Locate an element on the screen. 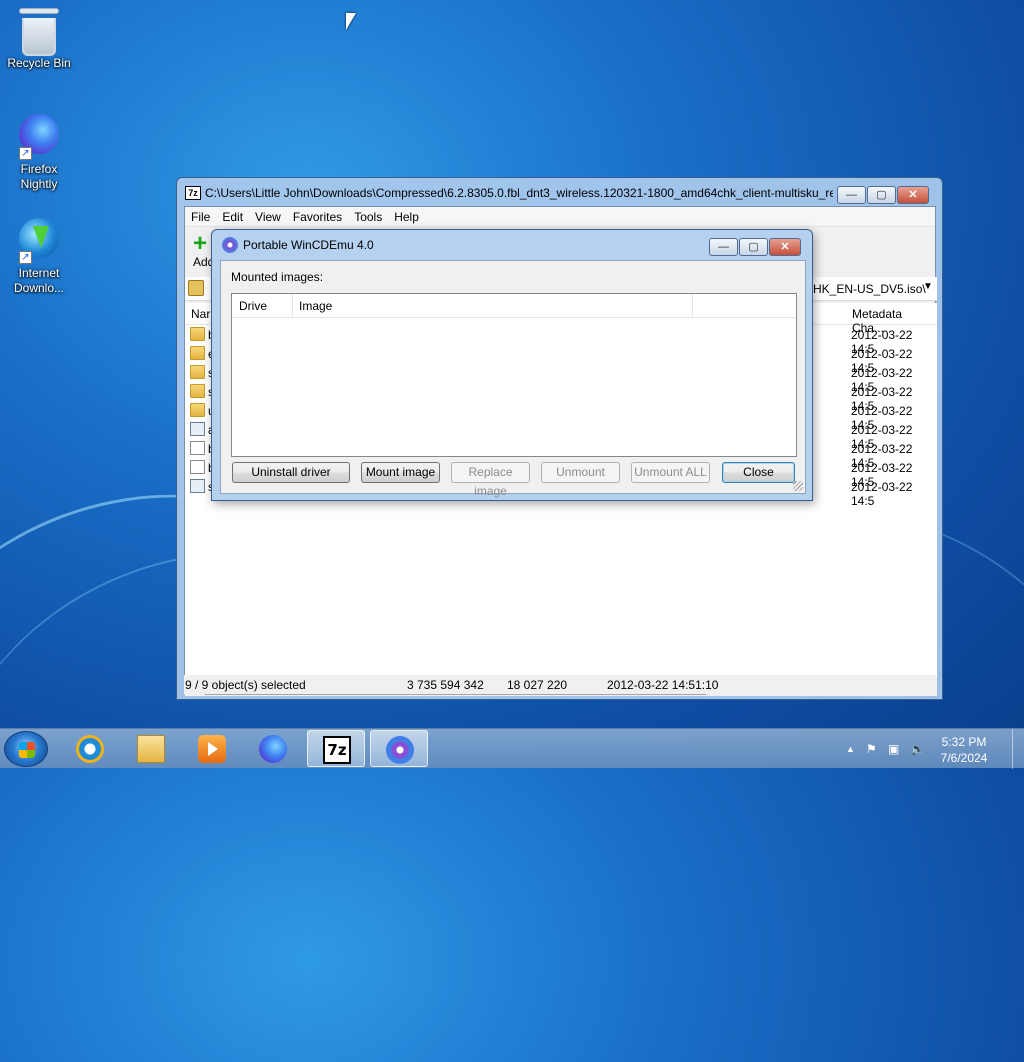 The width and height of the screenshot is (1024, 1062). menu-file: File is located at coordinates (200, 216).